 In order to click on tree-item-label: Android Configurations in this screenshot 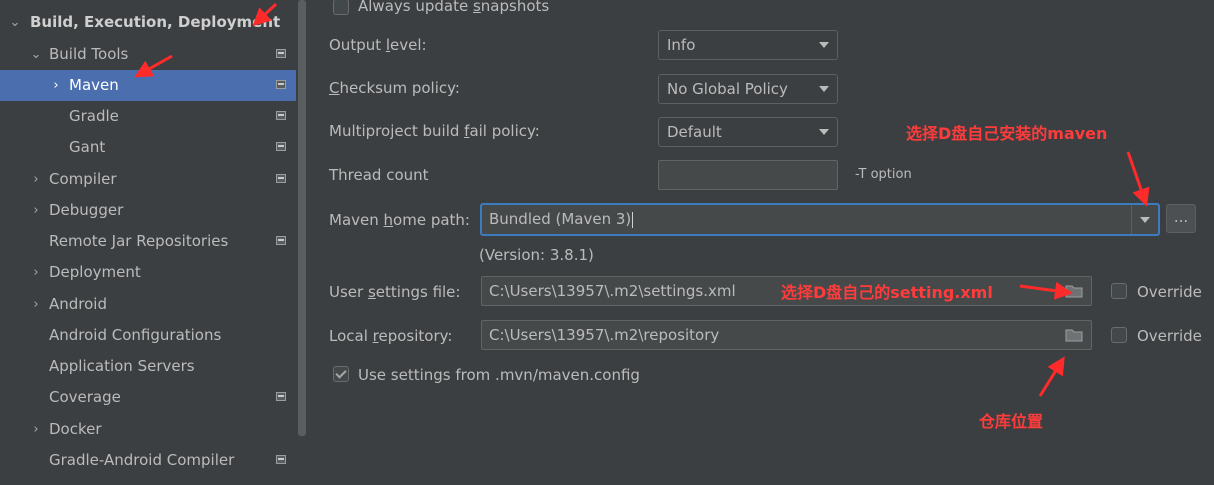, I will do `click(135, 335)`.